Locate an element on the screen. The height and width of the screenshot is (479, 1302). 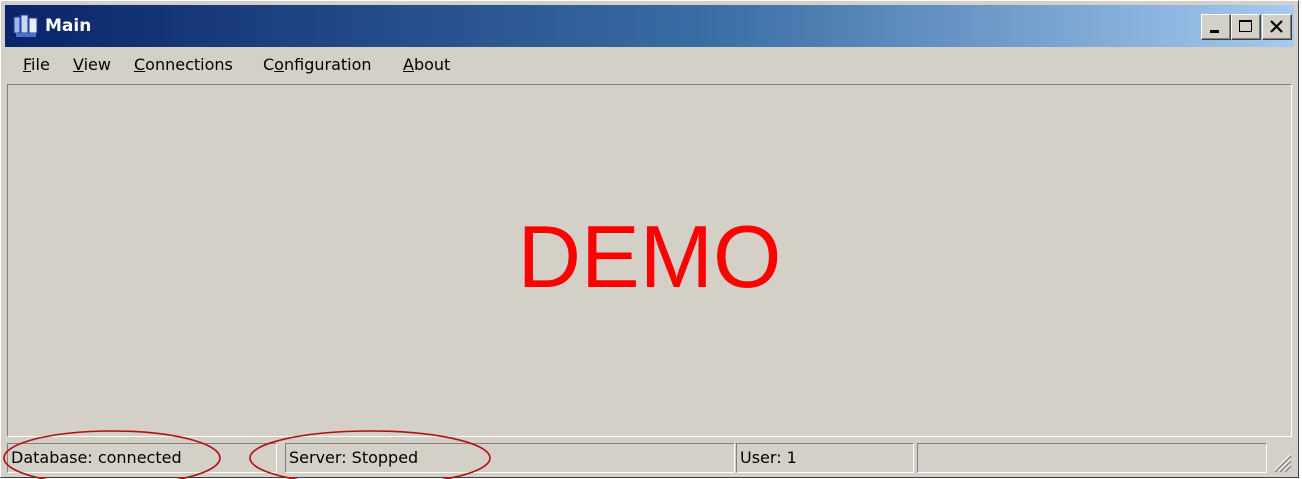
menu-about: About is located at coordinates (426, 65).